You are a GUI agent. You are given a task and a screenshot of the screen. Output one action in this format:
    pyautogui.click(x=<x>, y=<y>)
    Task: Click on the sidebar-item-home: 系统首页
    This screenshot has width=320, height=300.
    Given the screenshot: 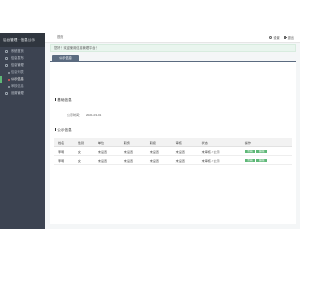 What is the action you would take?
    pyautogui.click(x=22, y=51)
    